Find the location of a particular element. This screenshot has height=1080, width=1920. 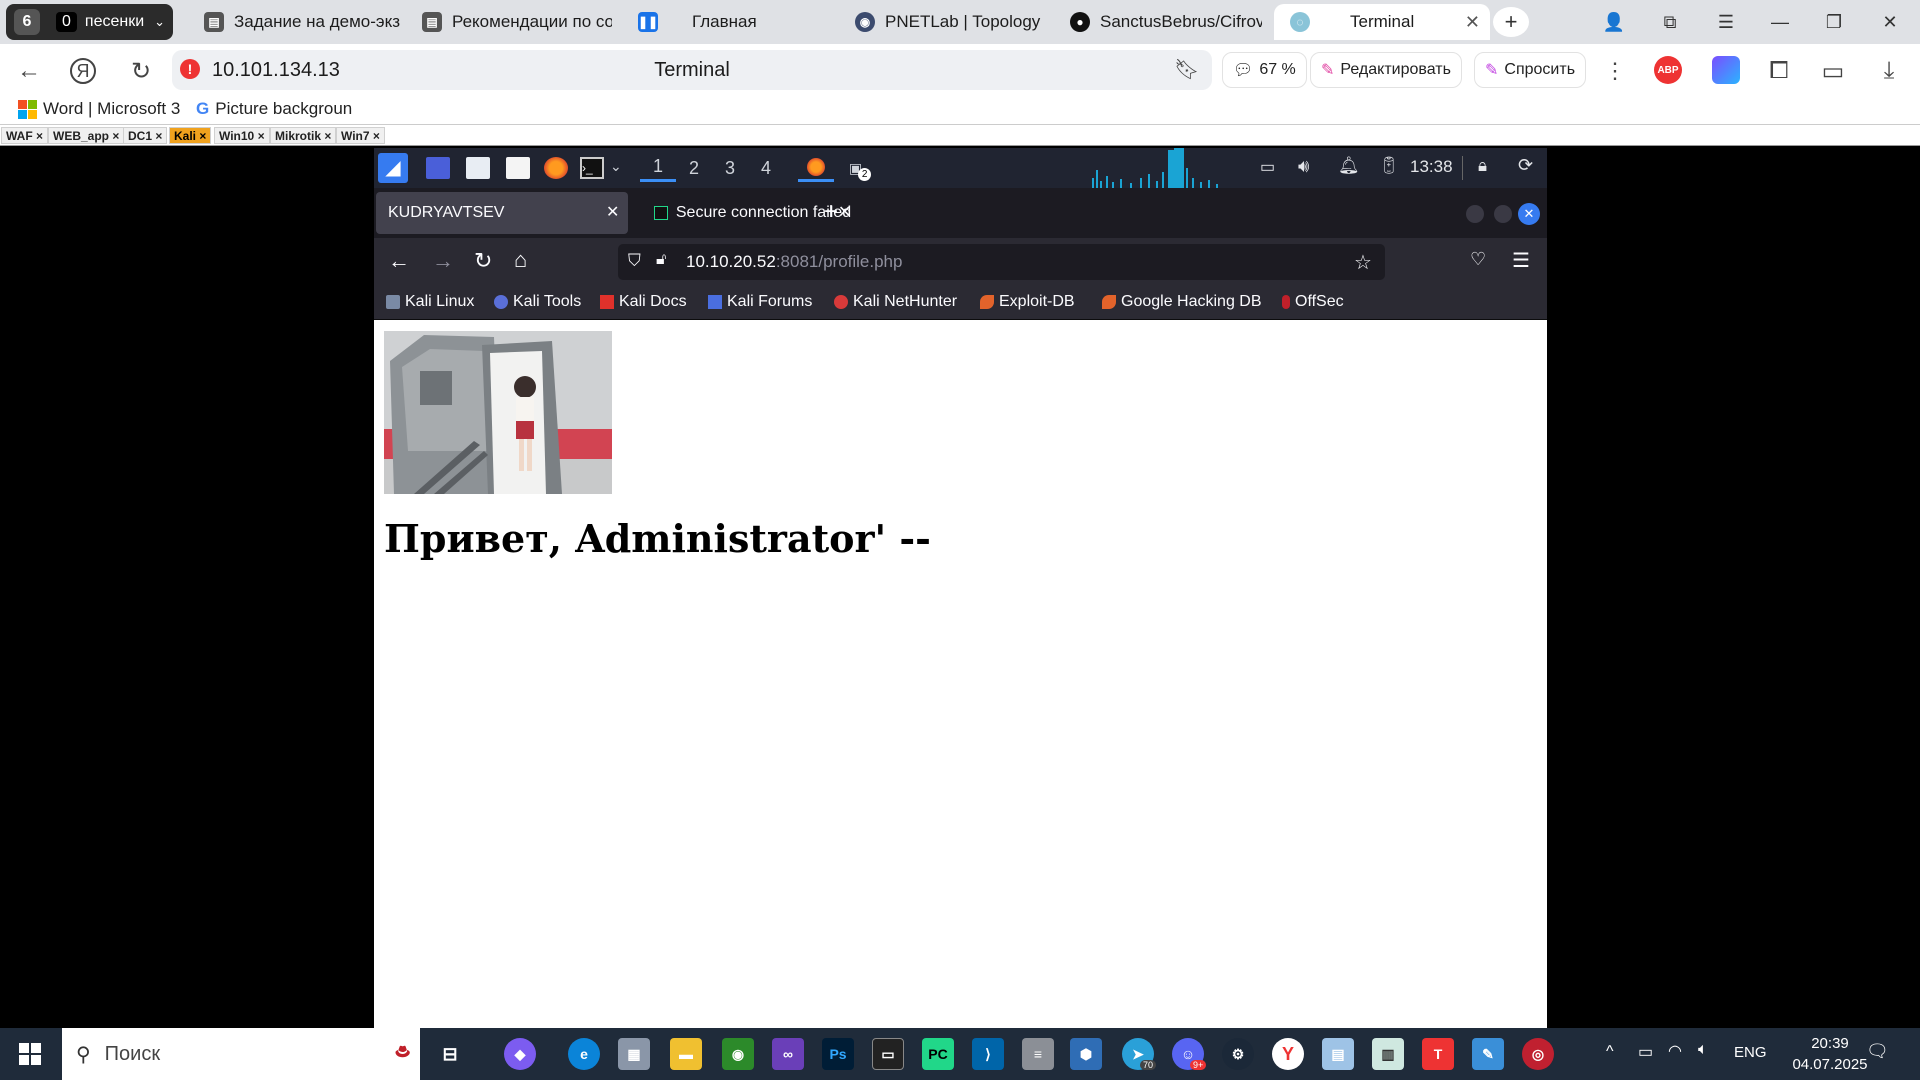

drawing-app-icon: ✎ is located at coordinates (1488, 1054).